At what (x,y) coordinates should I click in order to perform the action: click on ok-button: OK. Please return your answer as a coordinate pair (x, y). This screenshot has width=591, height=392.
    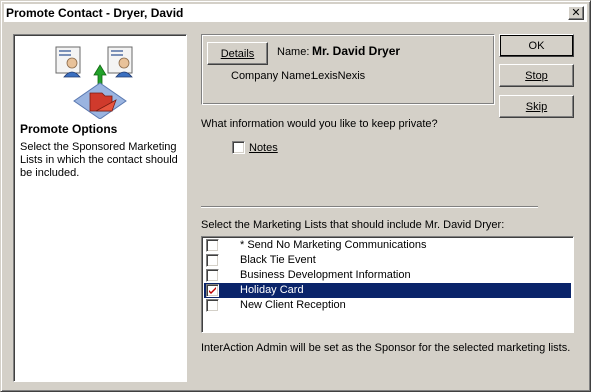
    Looking at the image, I should click on (536, 45).